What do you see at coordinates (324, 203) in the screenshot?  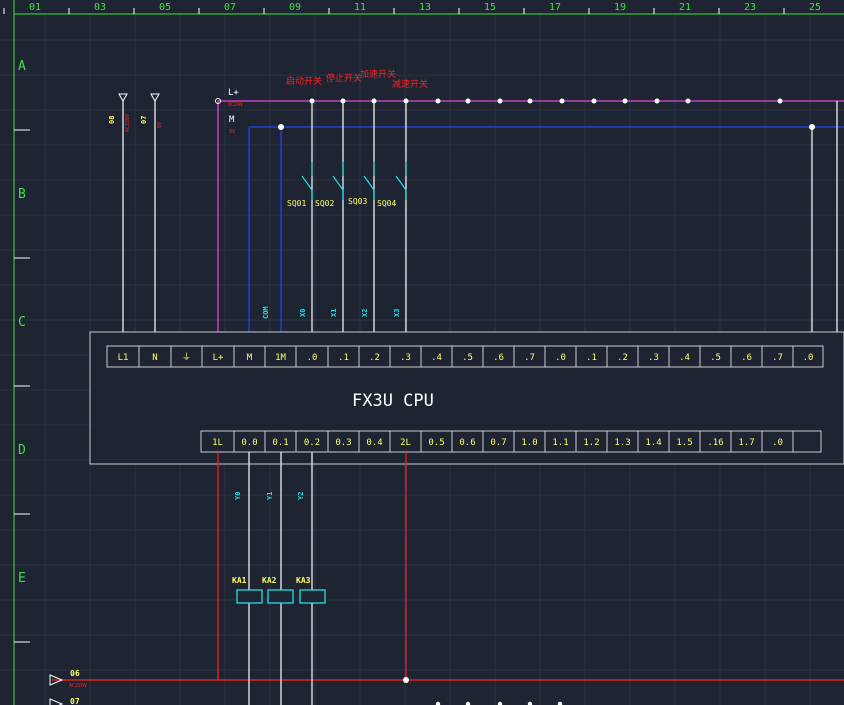 I see `switch-sq02: SQ02` at bounding box center [324, 203].